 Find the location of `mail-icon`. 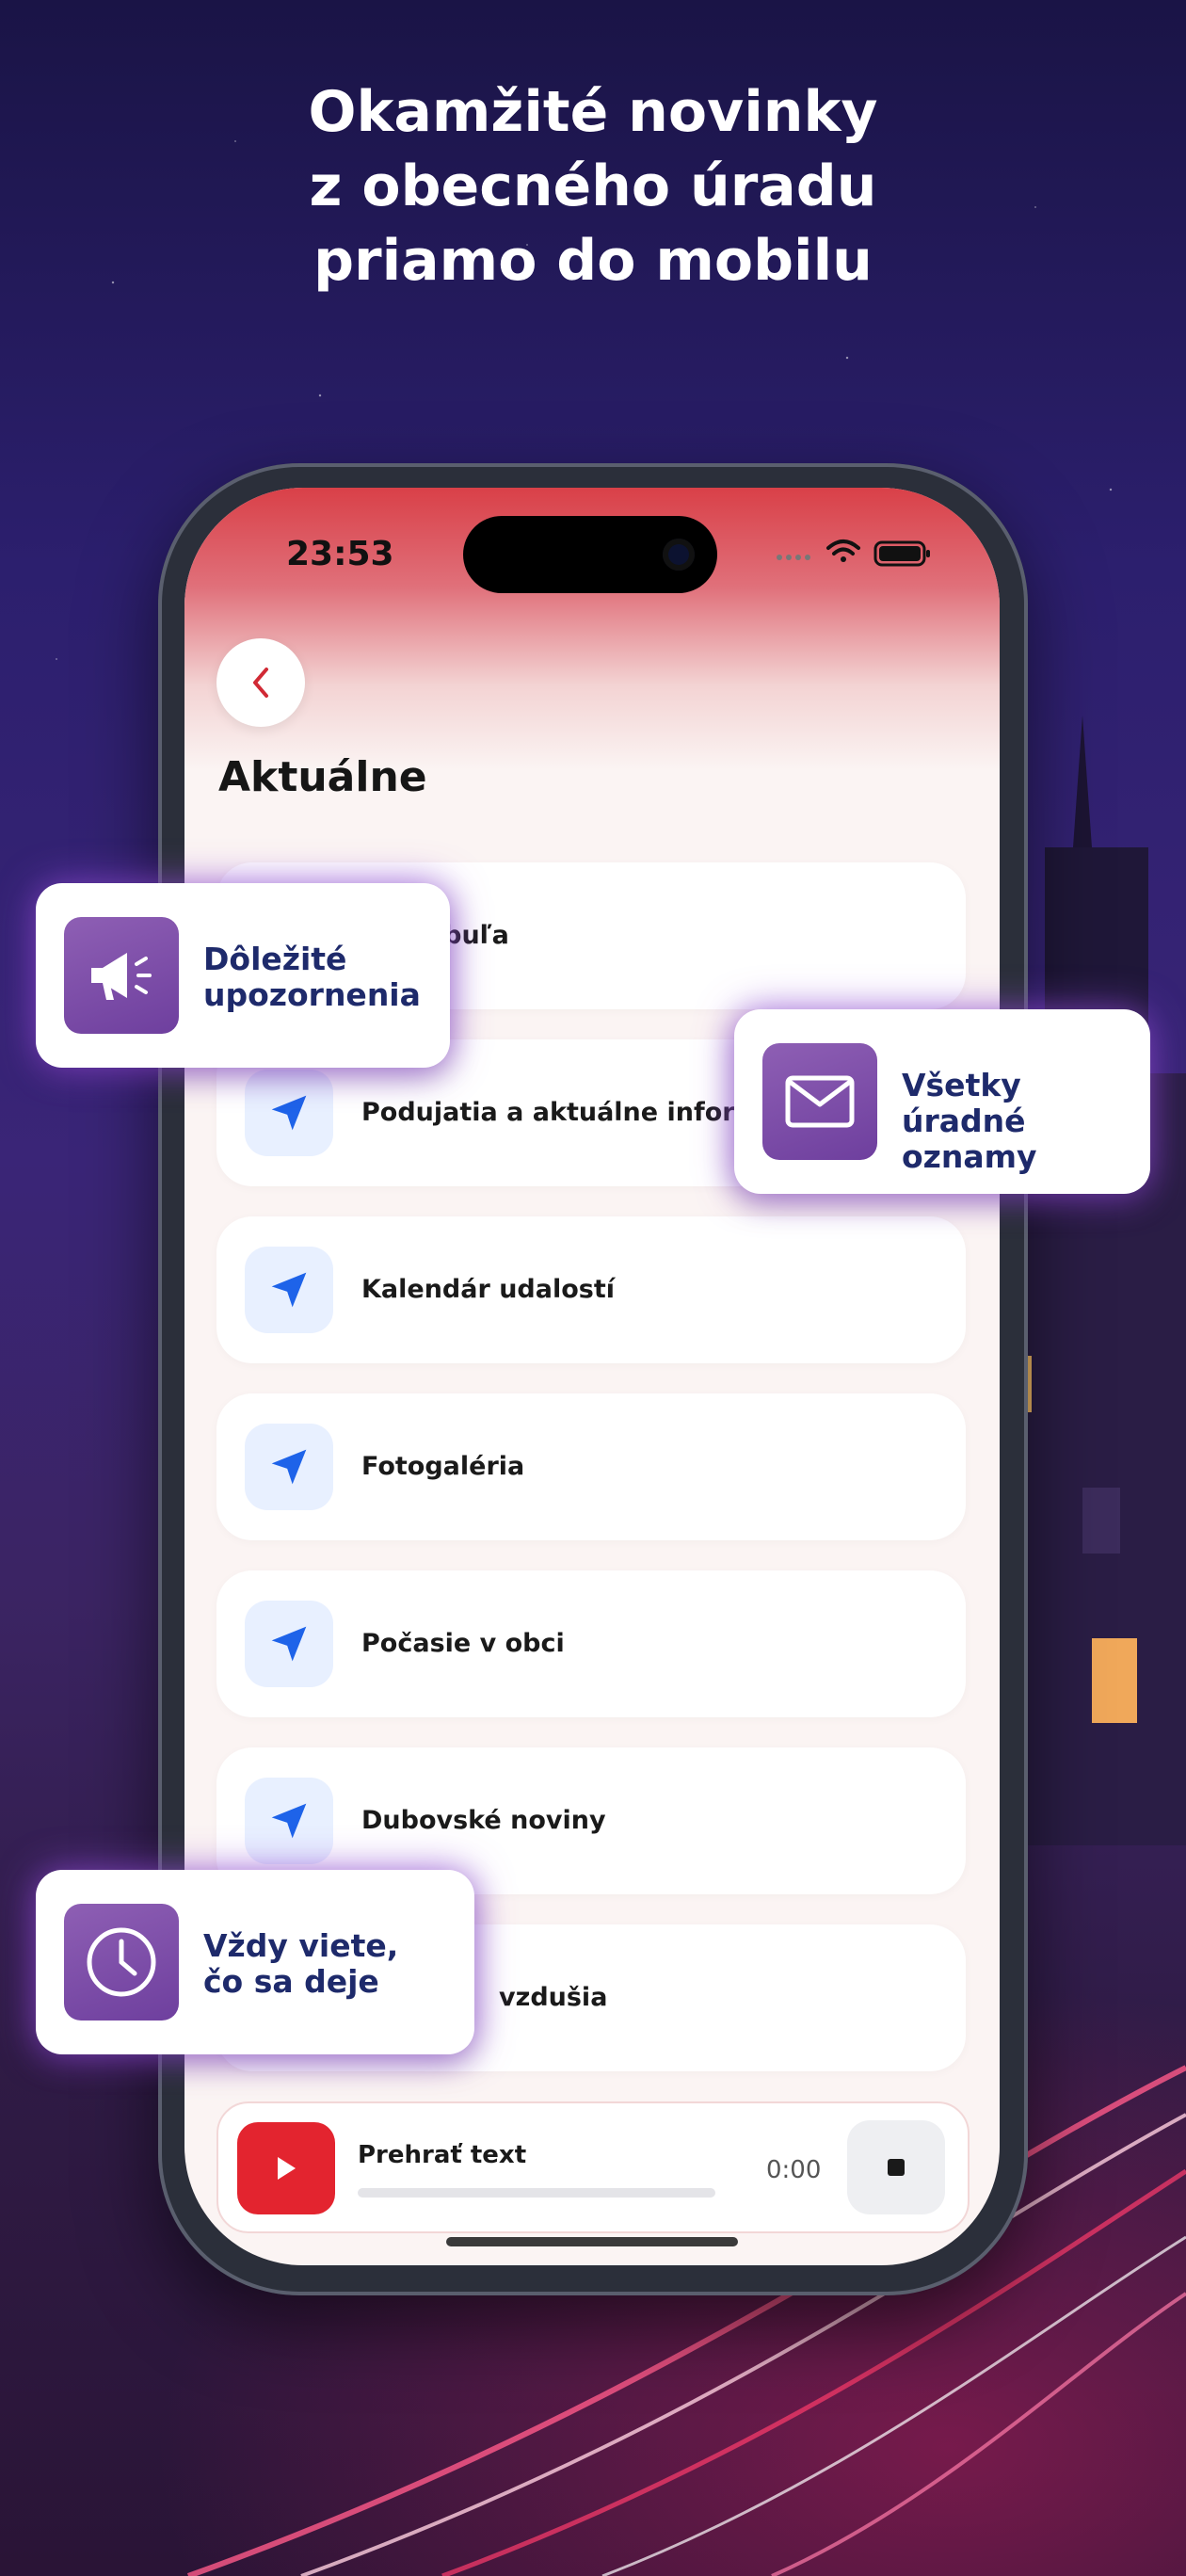

mail-icon is located at coordinates (819, 1101).